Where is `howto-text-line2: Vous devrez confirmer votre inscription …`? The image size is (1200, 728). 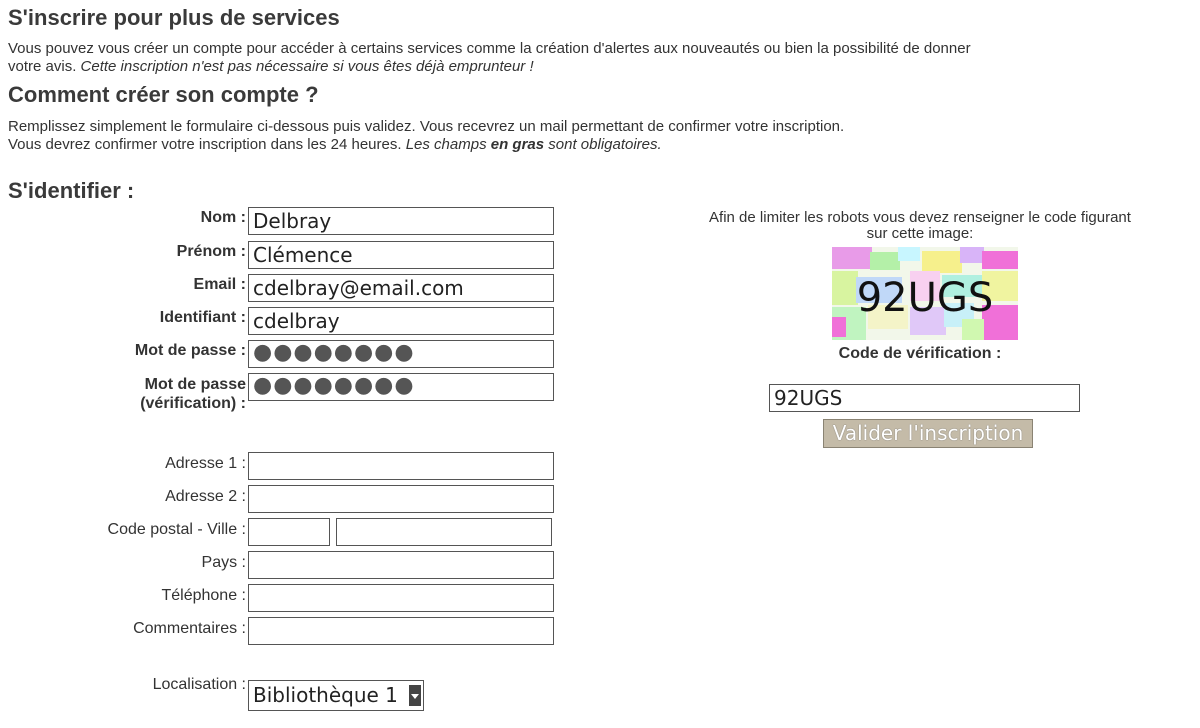 howto-text-line2: Vous devrez confirmer votre inscription … is located at coordinates (335, 145).